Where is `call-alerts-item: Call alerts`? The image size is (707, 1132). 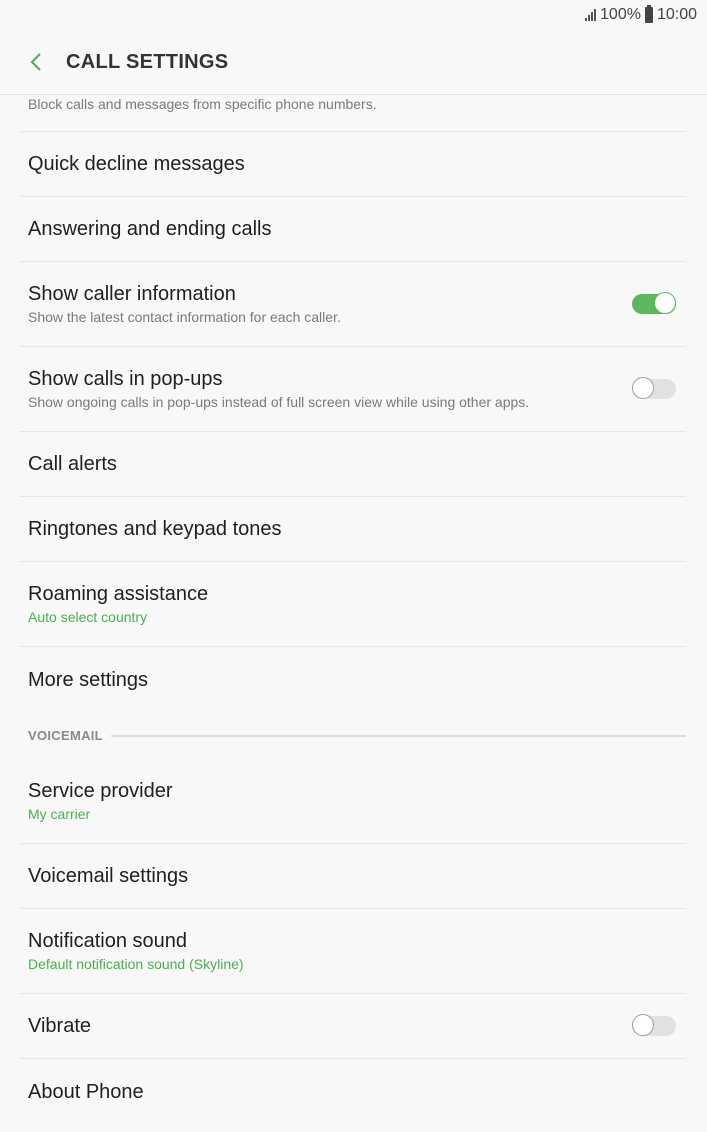 call-alerts-item: Call alerts is located at coordinates (353, 464).